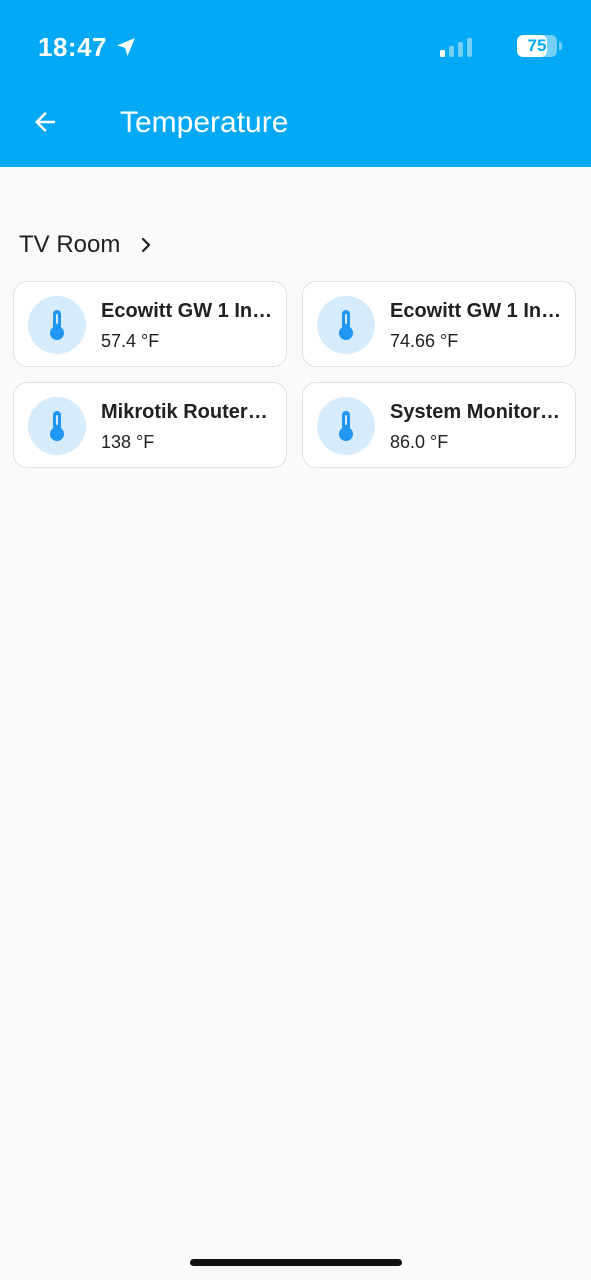  I want to click on cellular-signal-icon, so click(456, 47).